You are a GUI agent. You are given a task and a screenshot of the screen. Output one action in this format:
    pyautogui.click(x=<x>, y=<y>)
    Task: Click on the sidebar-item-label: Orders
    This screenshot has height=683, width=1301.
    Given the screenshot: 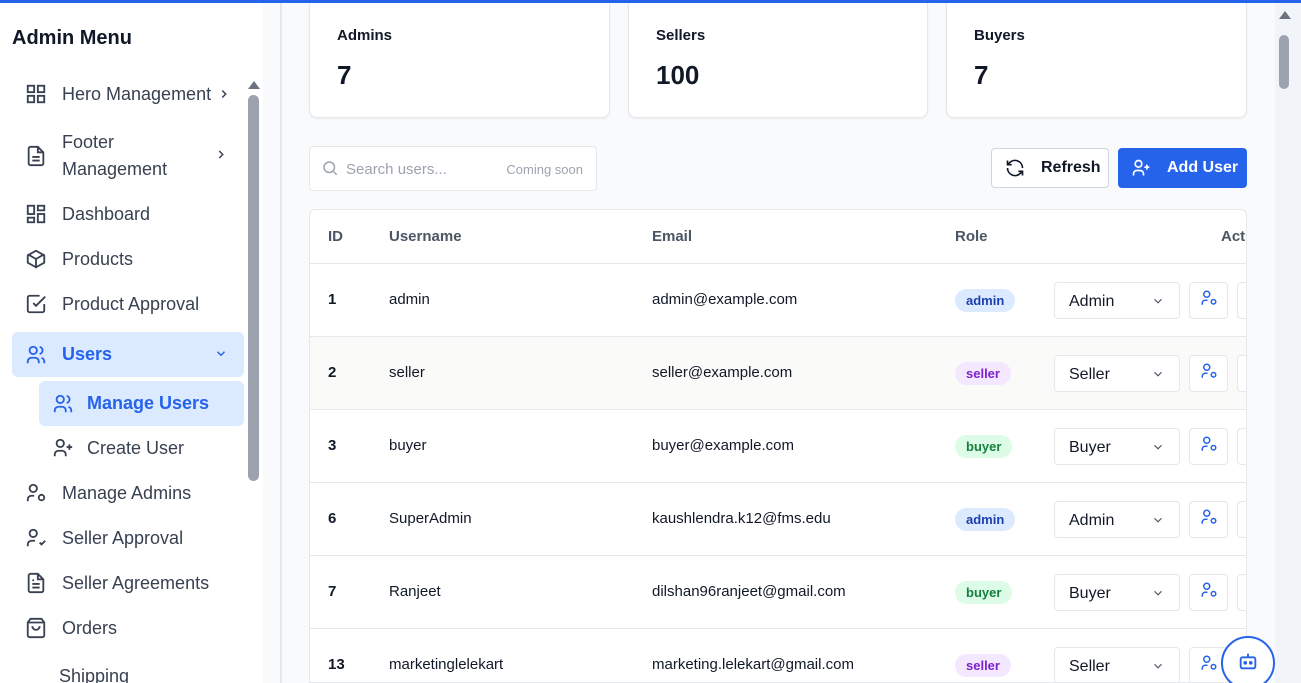 What is the action you would take?
    pyautogui.click(x=90, y=627)
    